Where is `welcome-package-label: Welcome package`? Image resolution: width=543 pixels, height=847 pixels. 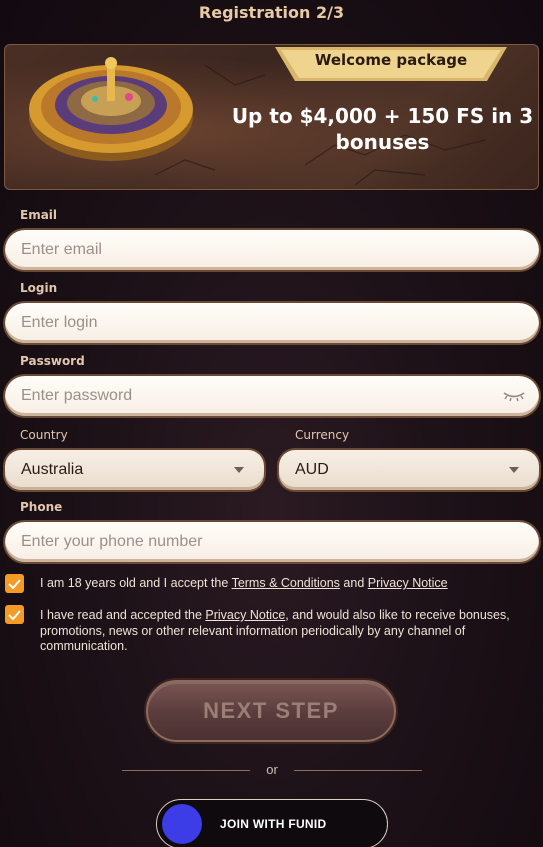
welcome-package-label: Welcome package is located at coordinates (391, 60).